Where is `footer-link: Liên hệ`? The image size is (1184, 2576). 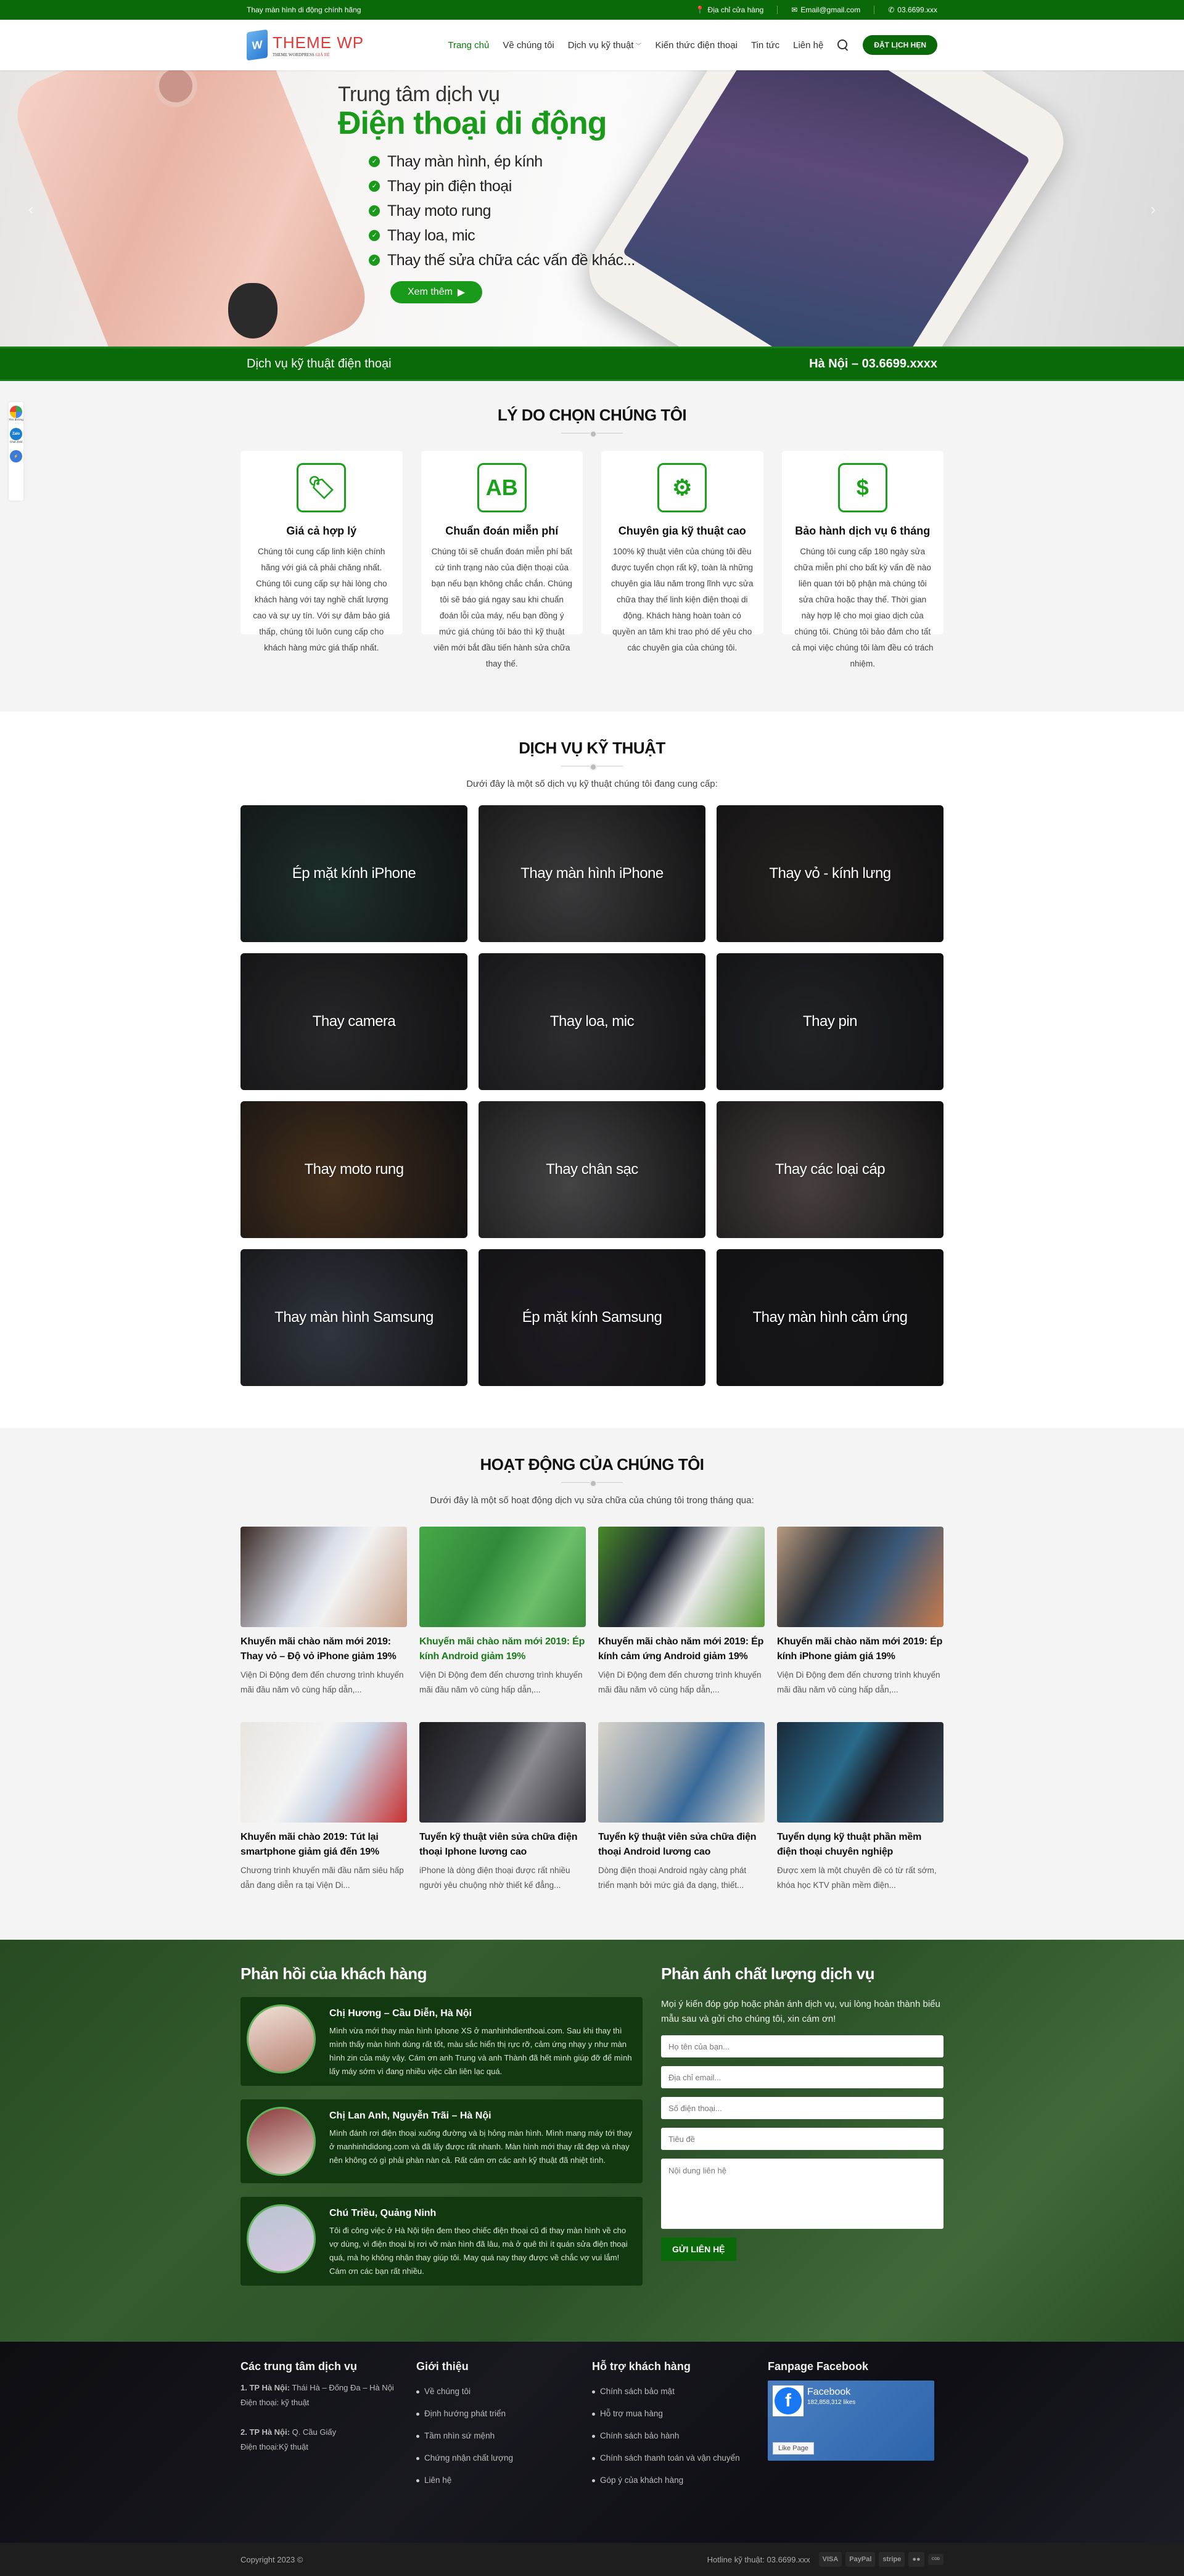 footer-link: Liên hệ is located at coordinates (504, 2480).